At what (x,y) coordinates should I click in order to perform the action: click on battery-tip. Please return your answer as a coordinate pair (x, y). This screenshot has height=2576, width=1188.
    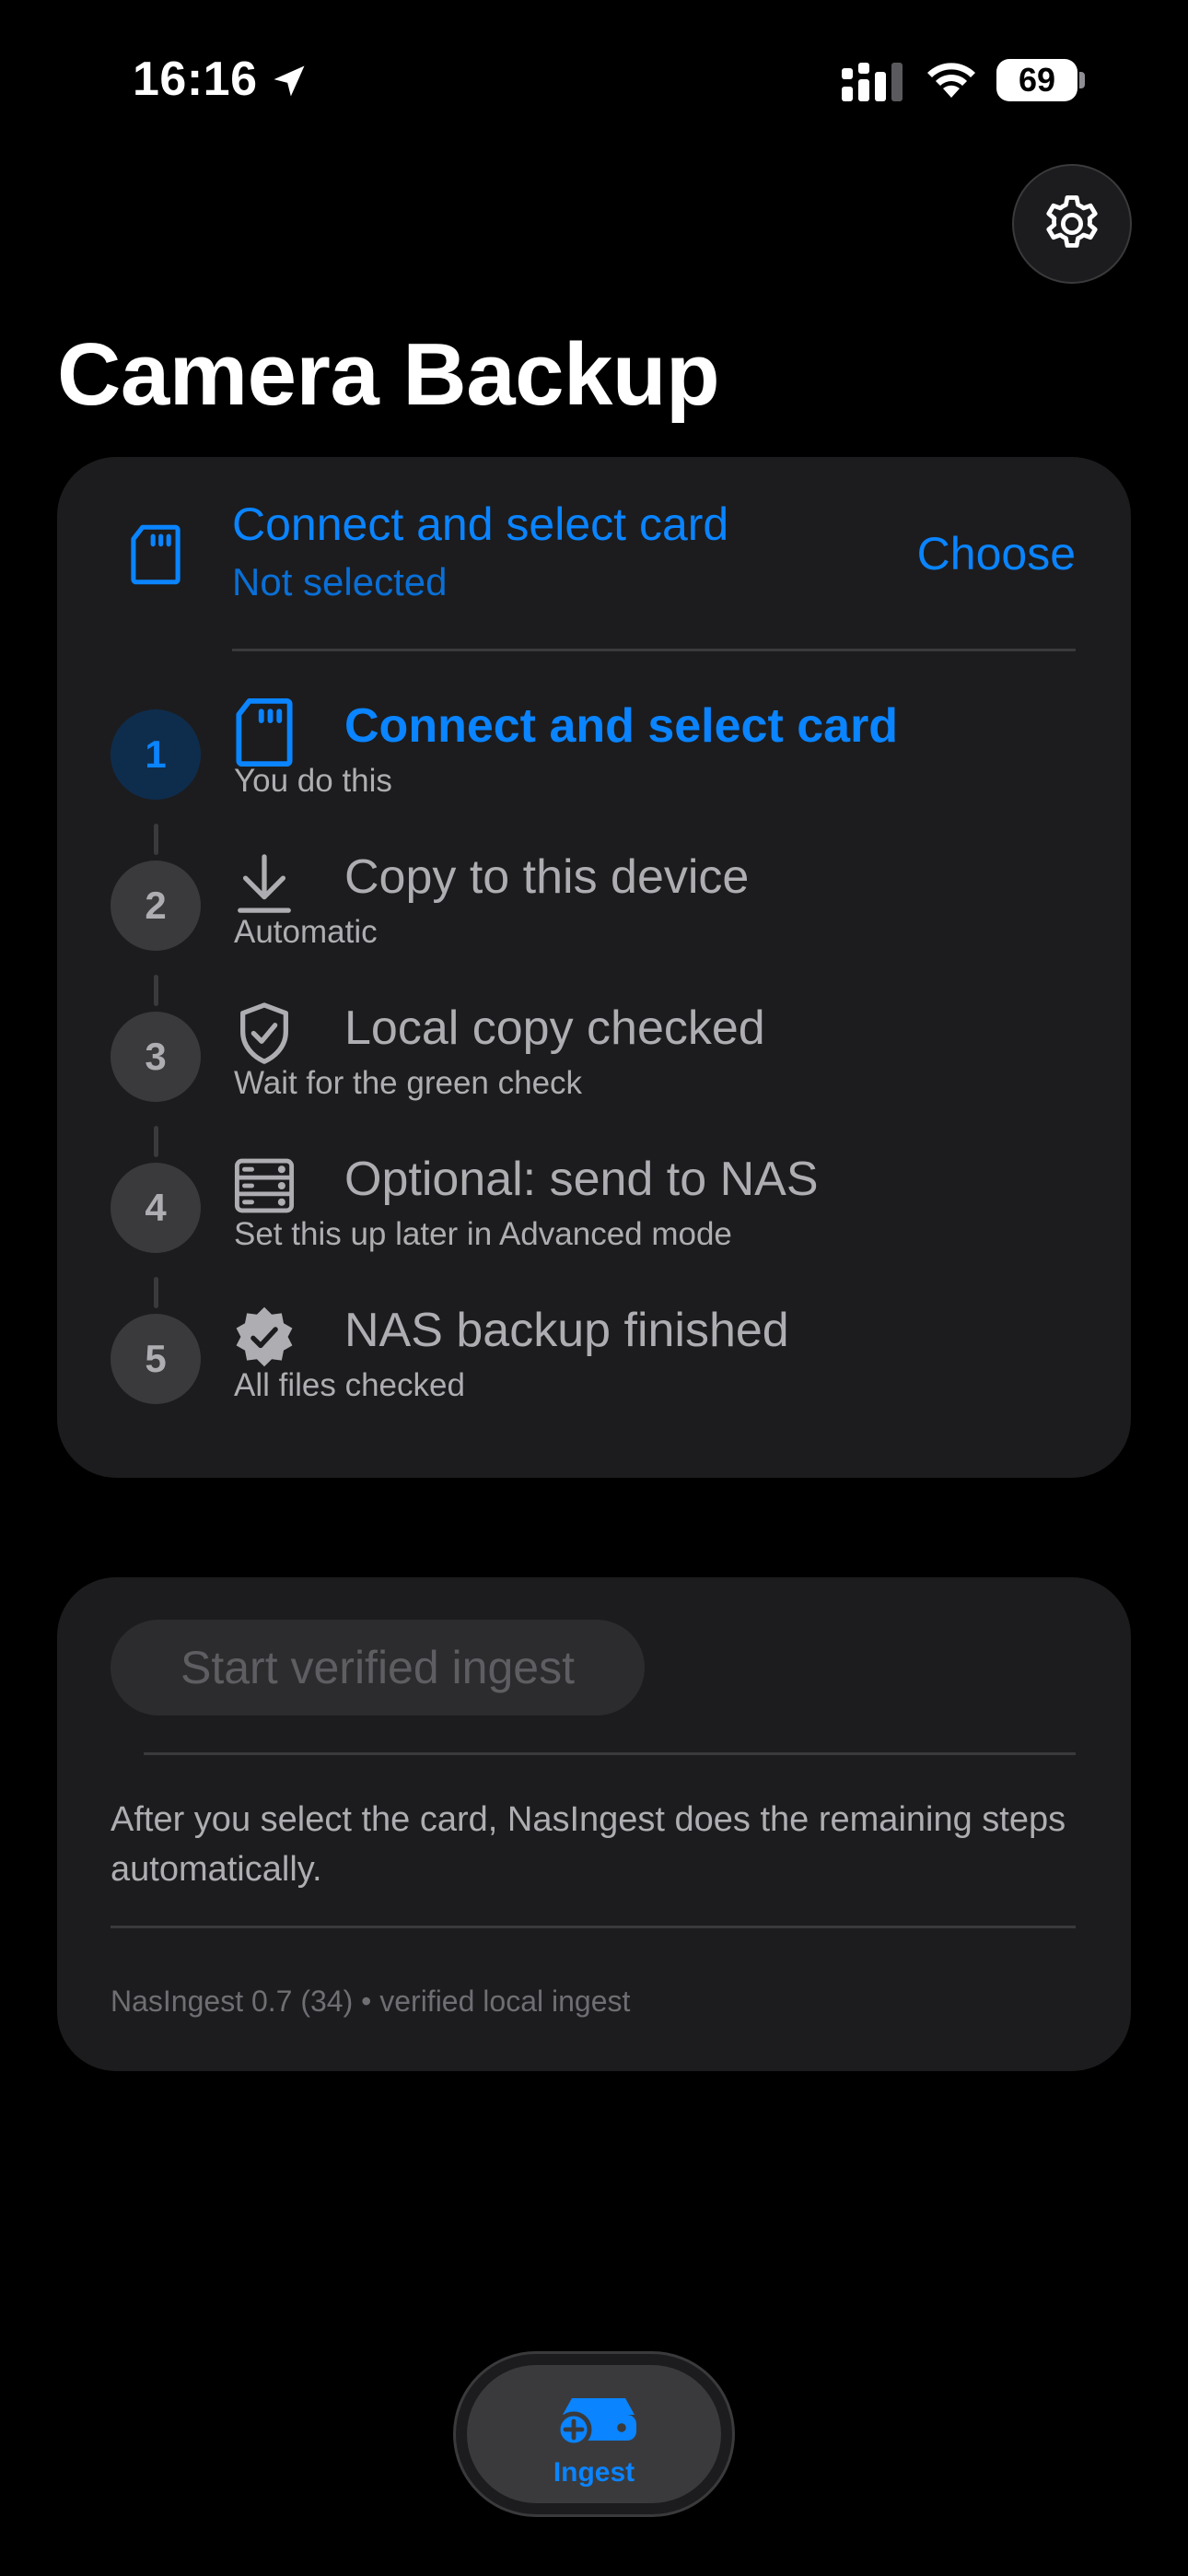
    Looking at the image, I should click on (1082, 80).